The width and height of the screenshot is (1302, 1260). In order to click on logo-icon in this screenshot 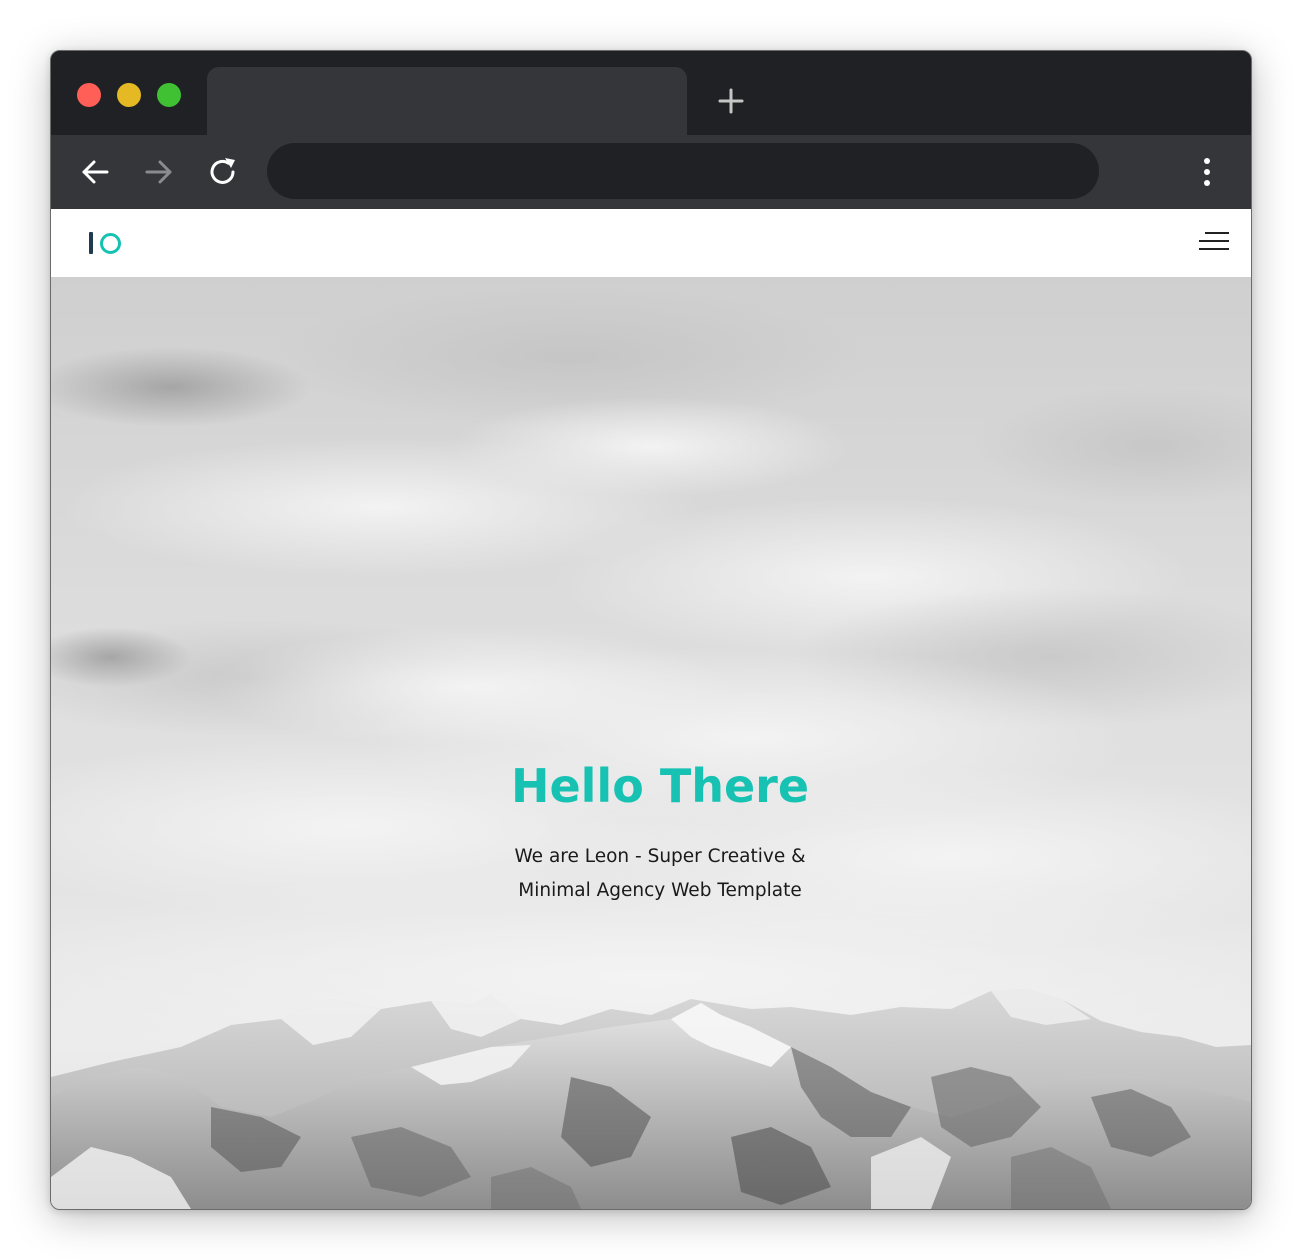, I will do `click(105, 243)`.